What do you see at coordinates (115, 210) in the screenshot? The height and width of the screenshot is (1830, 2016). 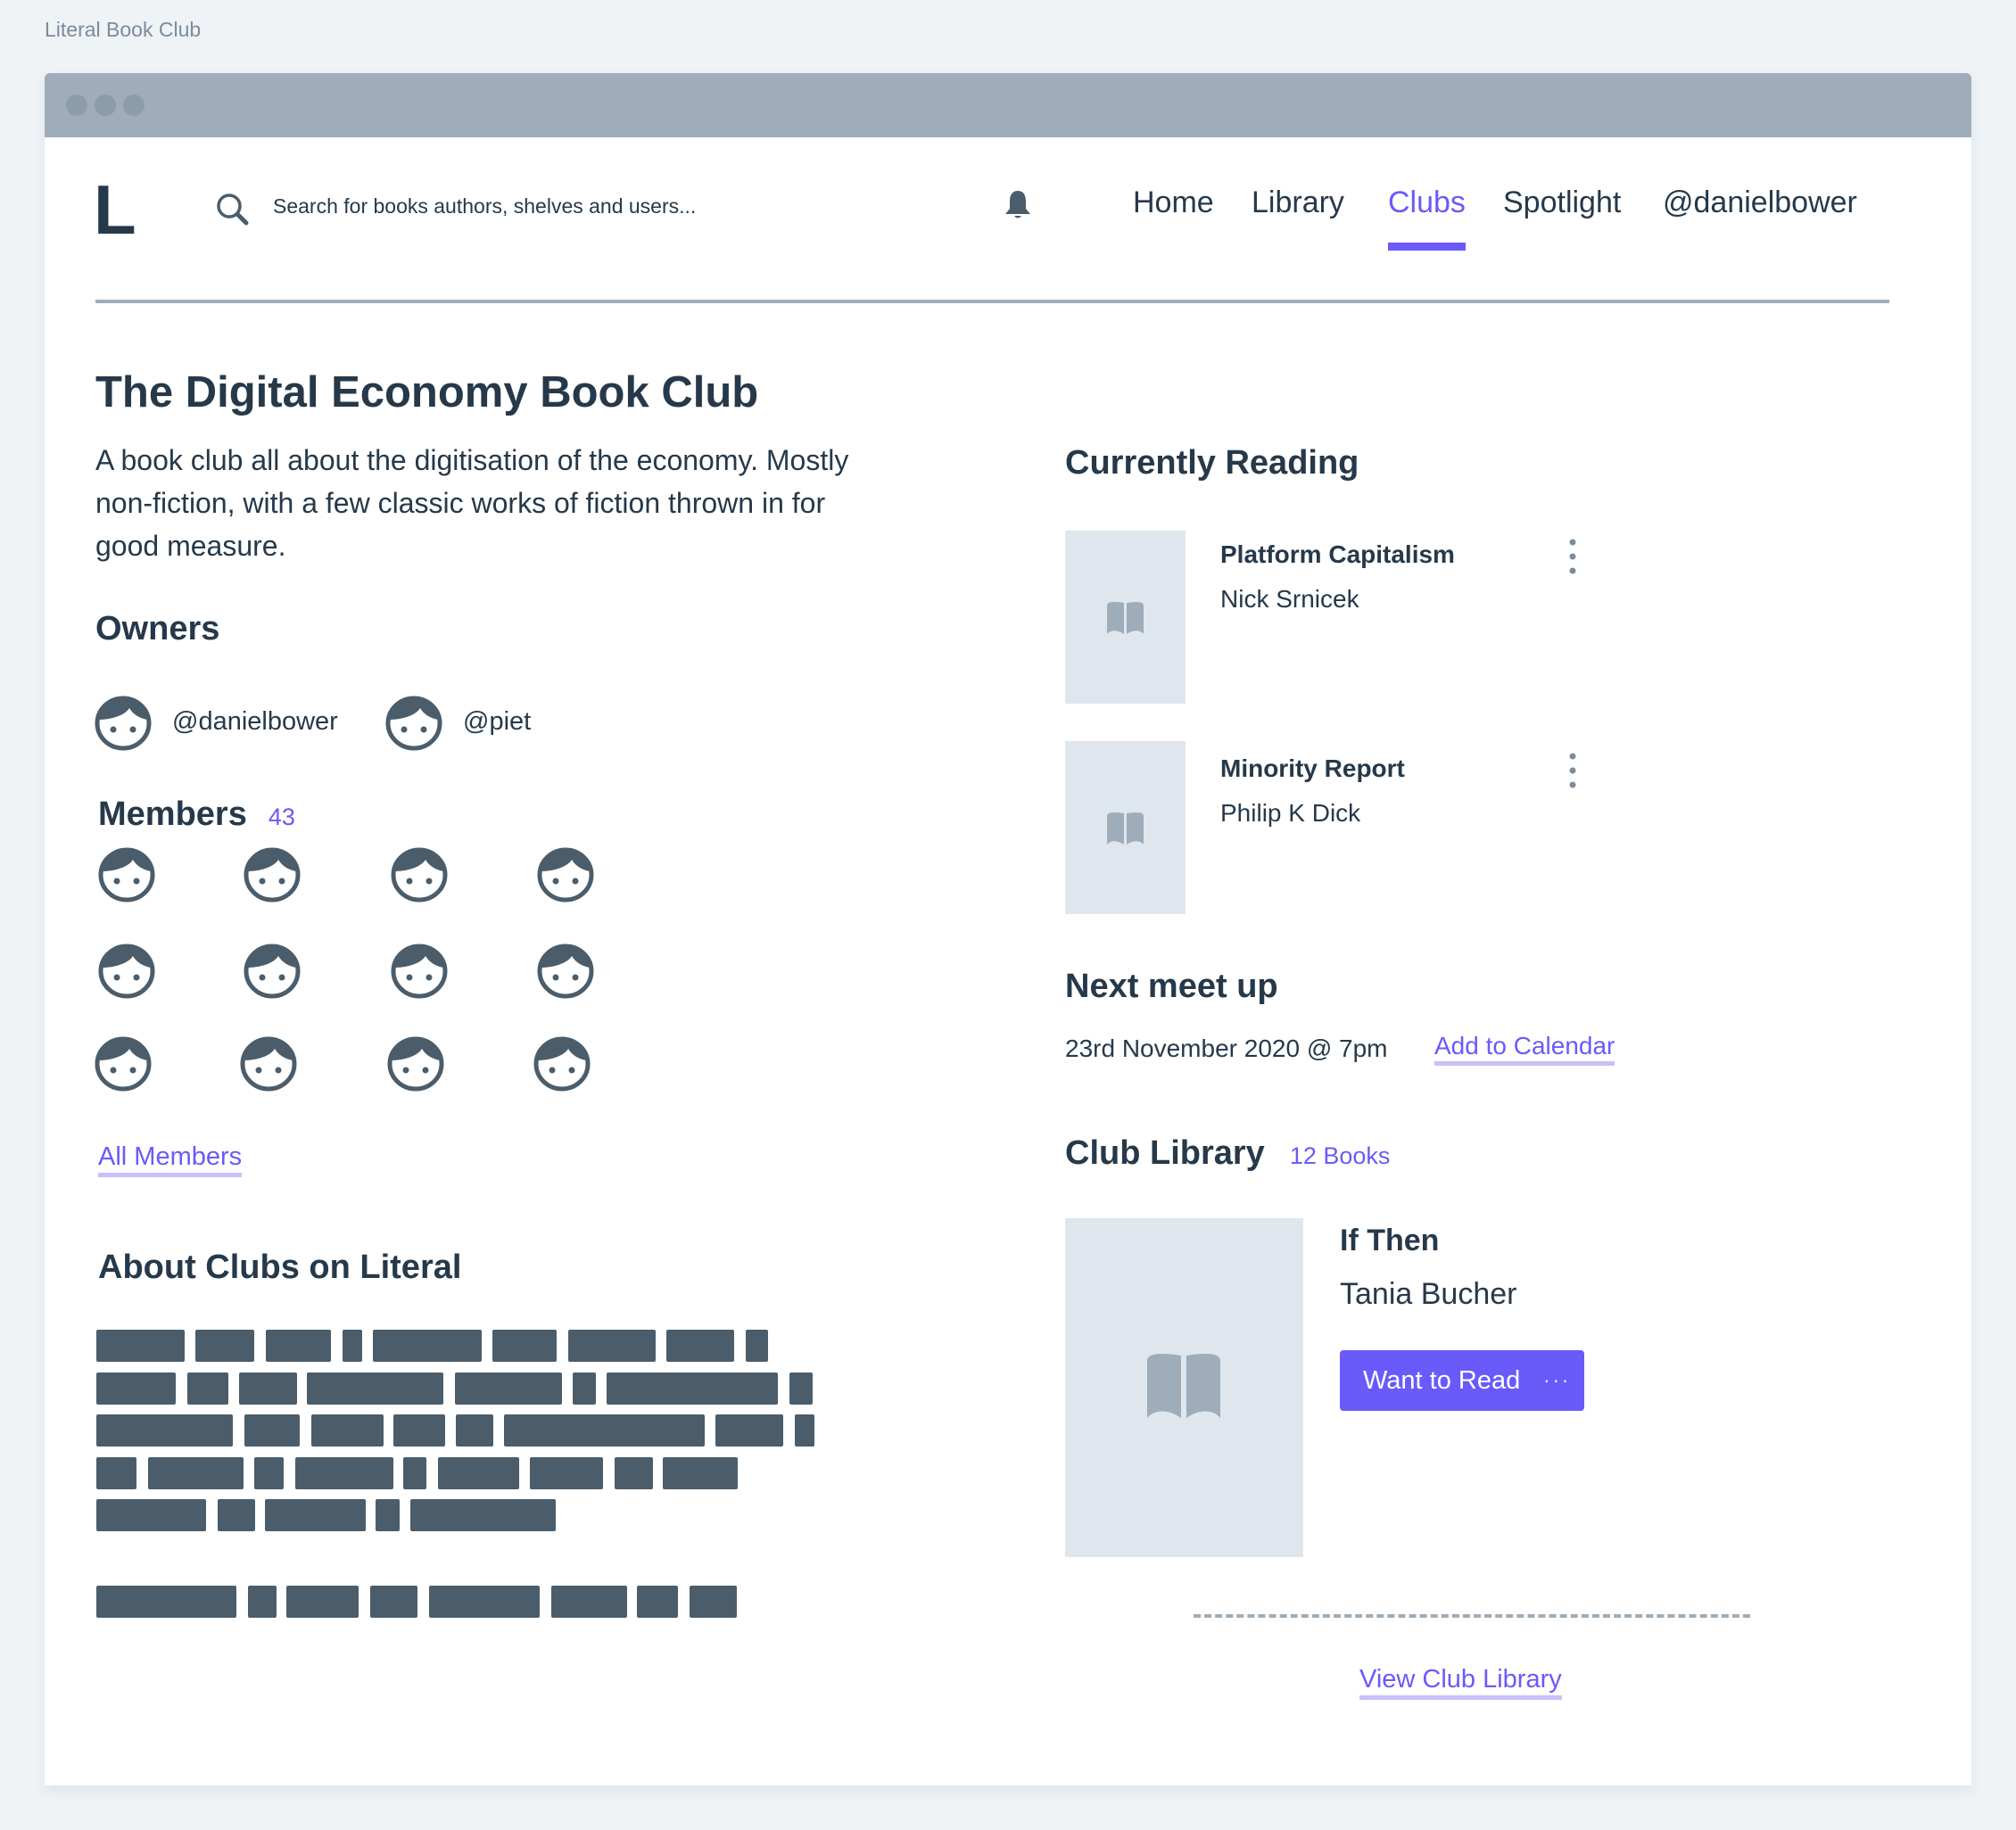 I see `logo: L` at bounding box center [115, 210].